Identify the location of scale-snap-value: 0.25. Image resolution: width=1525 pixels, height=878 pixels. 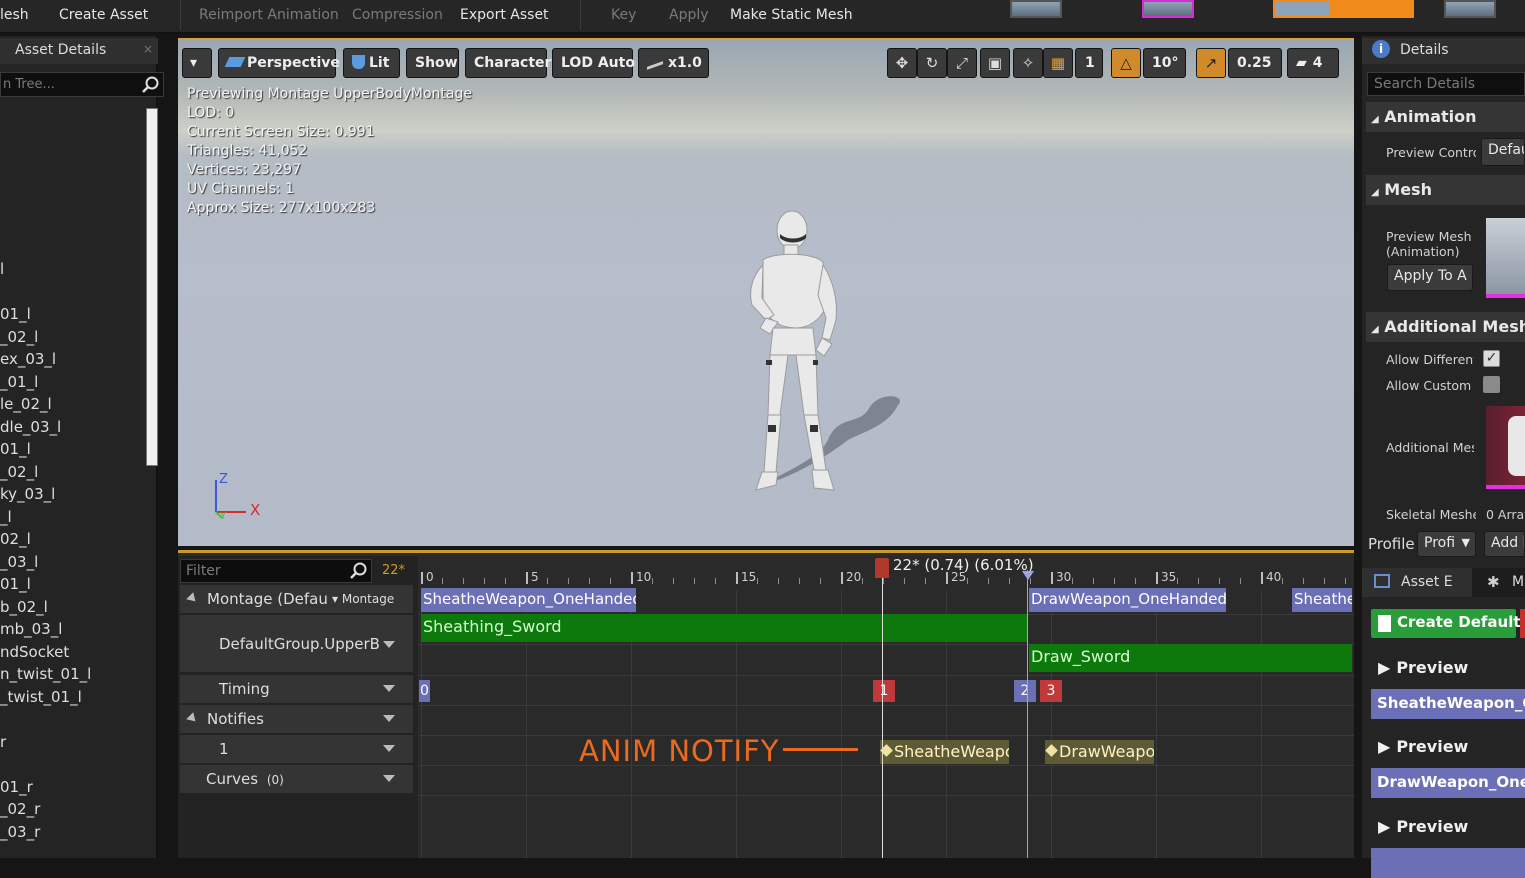
(1255, 63).